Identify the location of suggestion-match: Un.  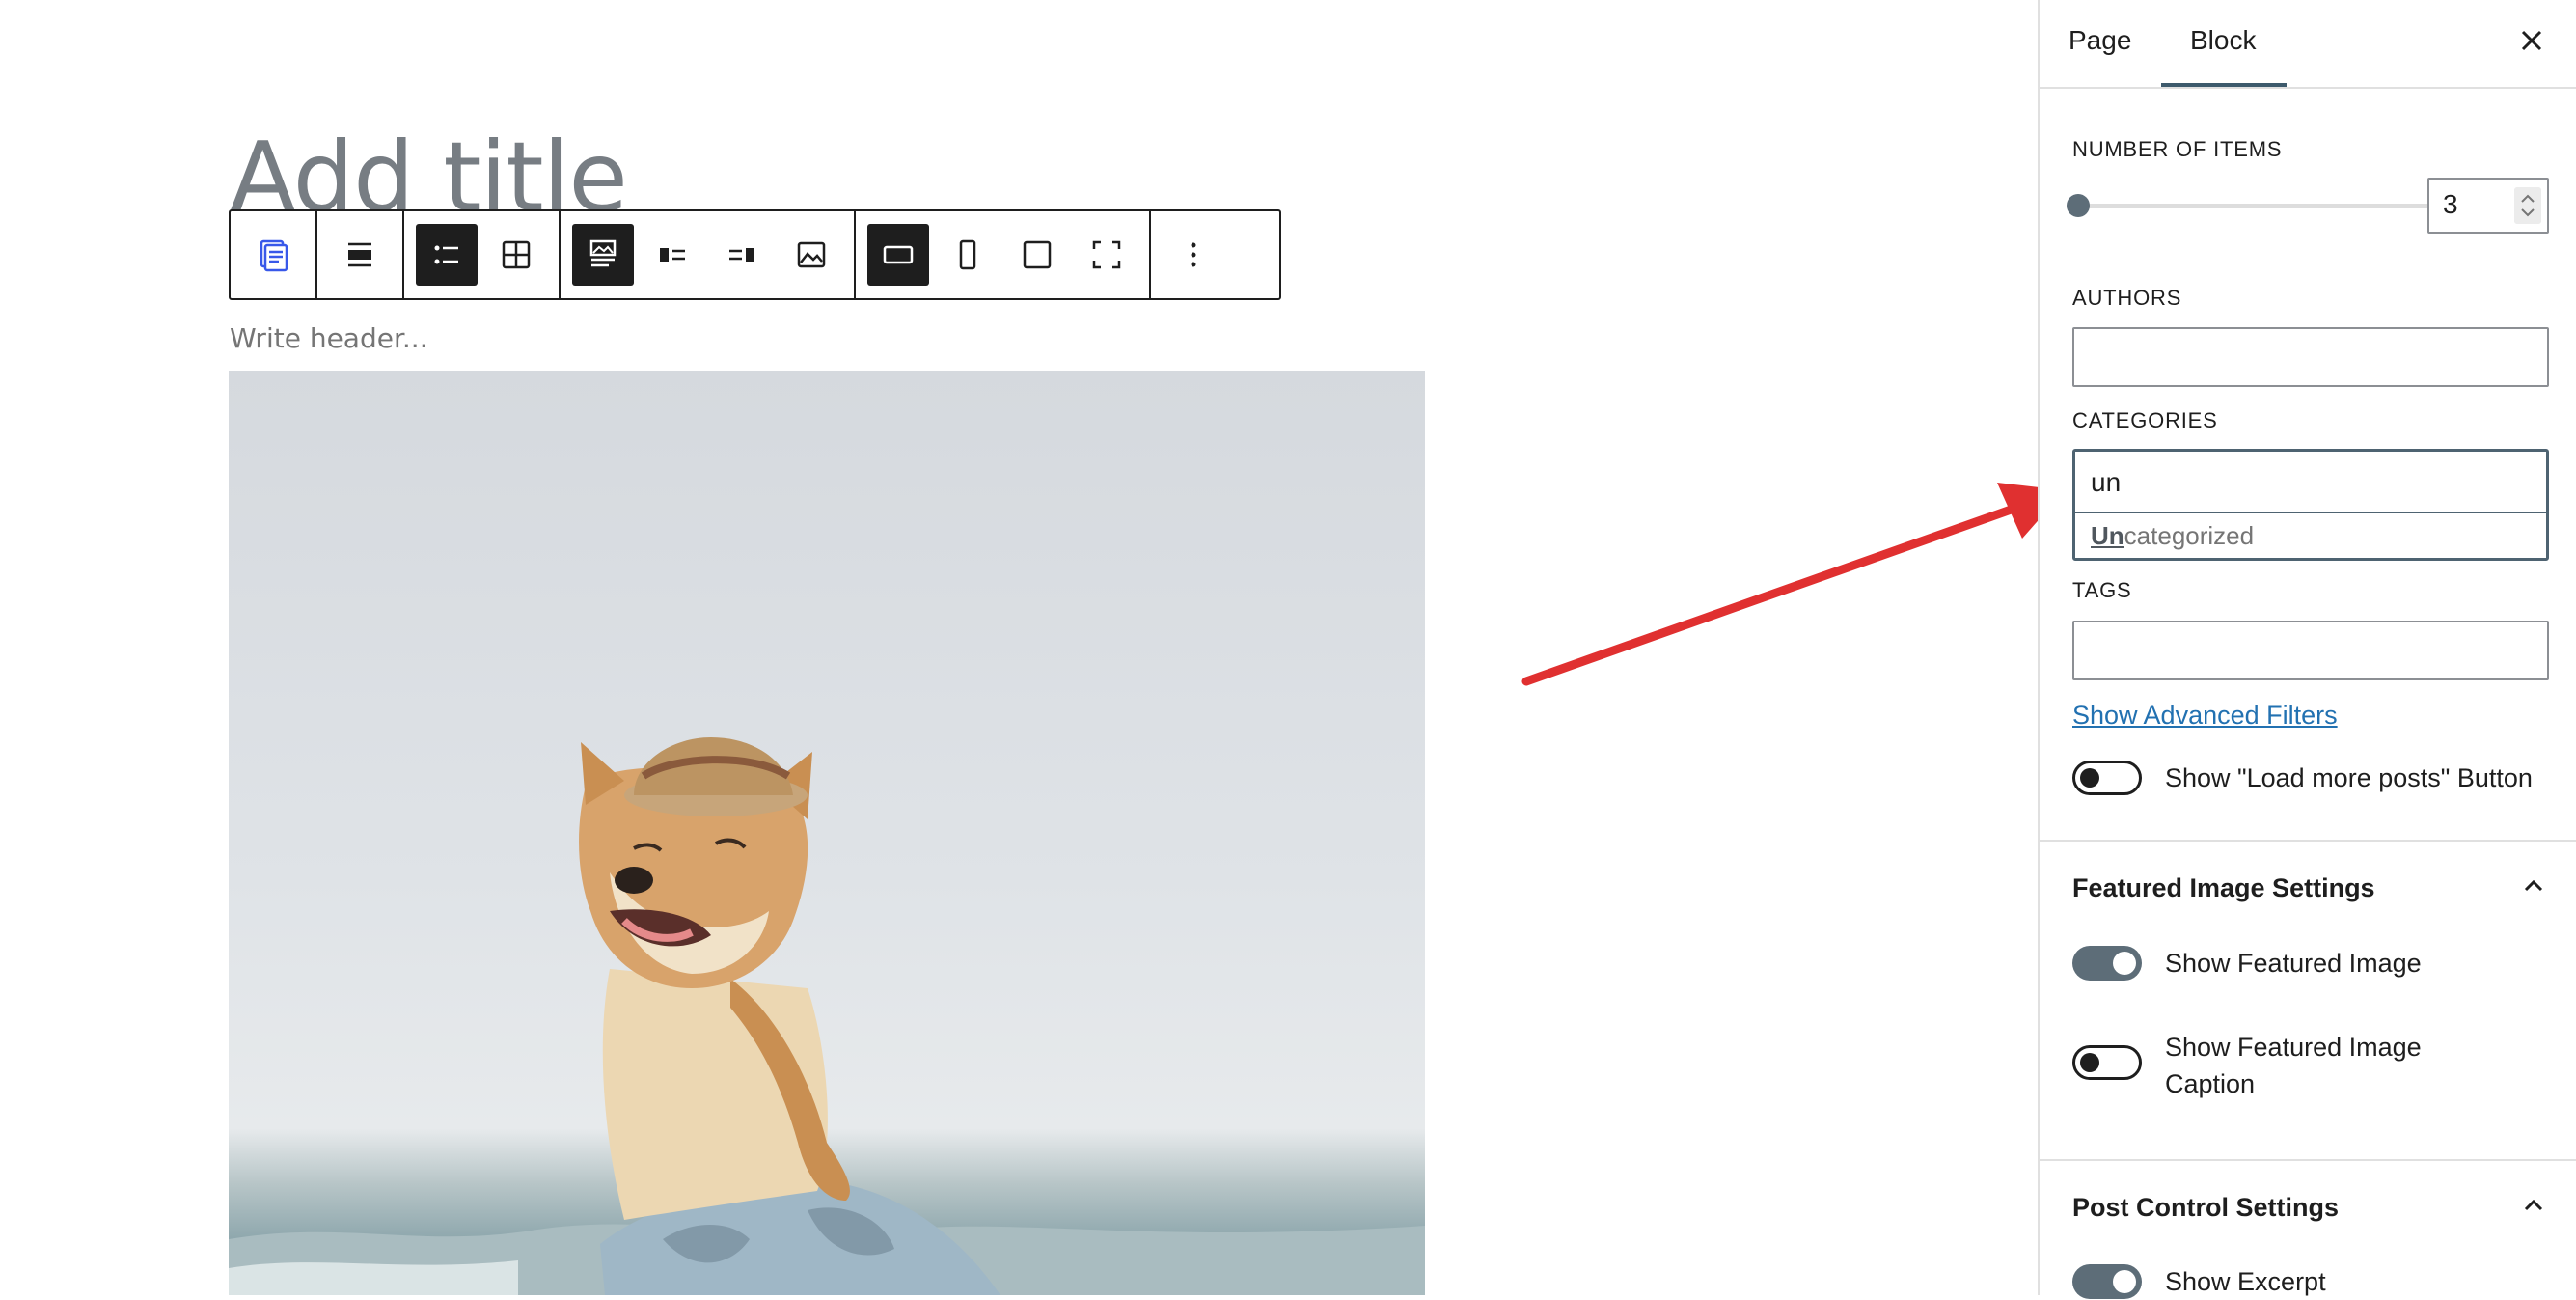
(2108, 535).